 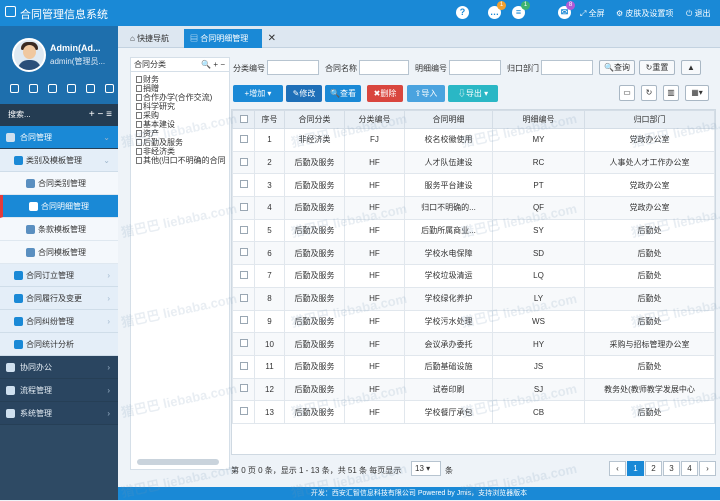 I want to click on avatar, so click(x=29, y=55).